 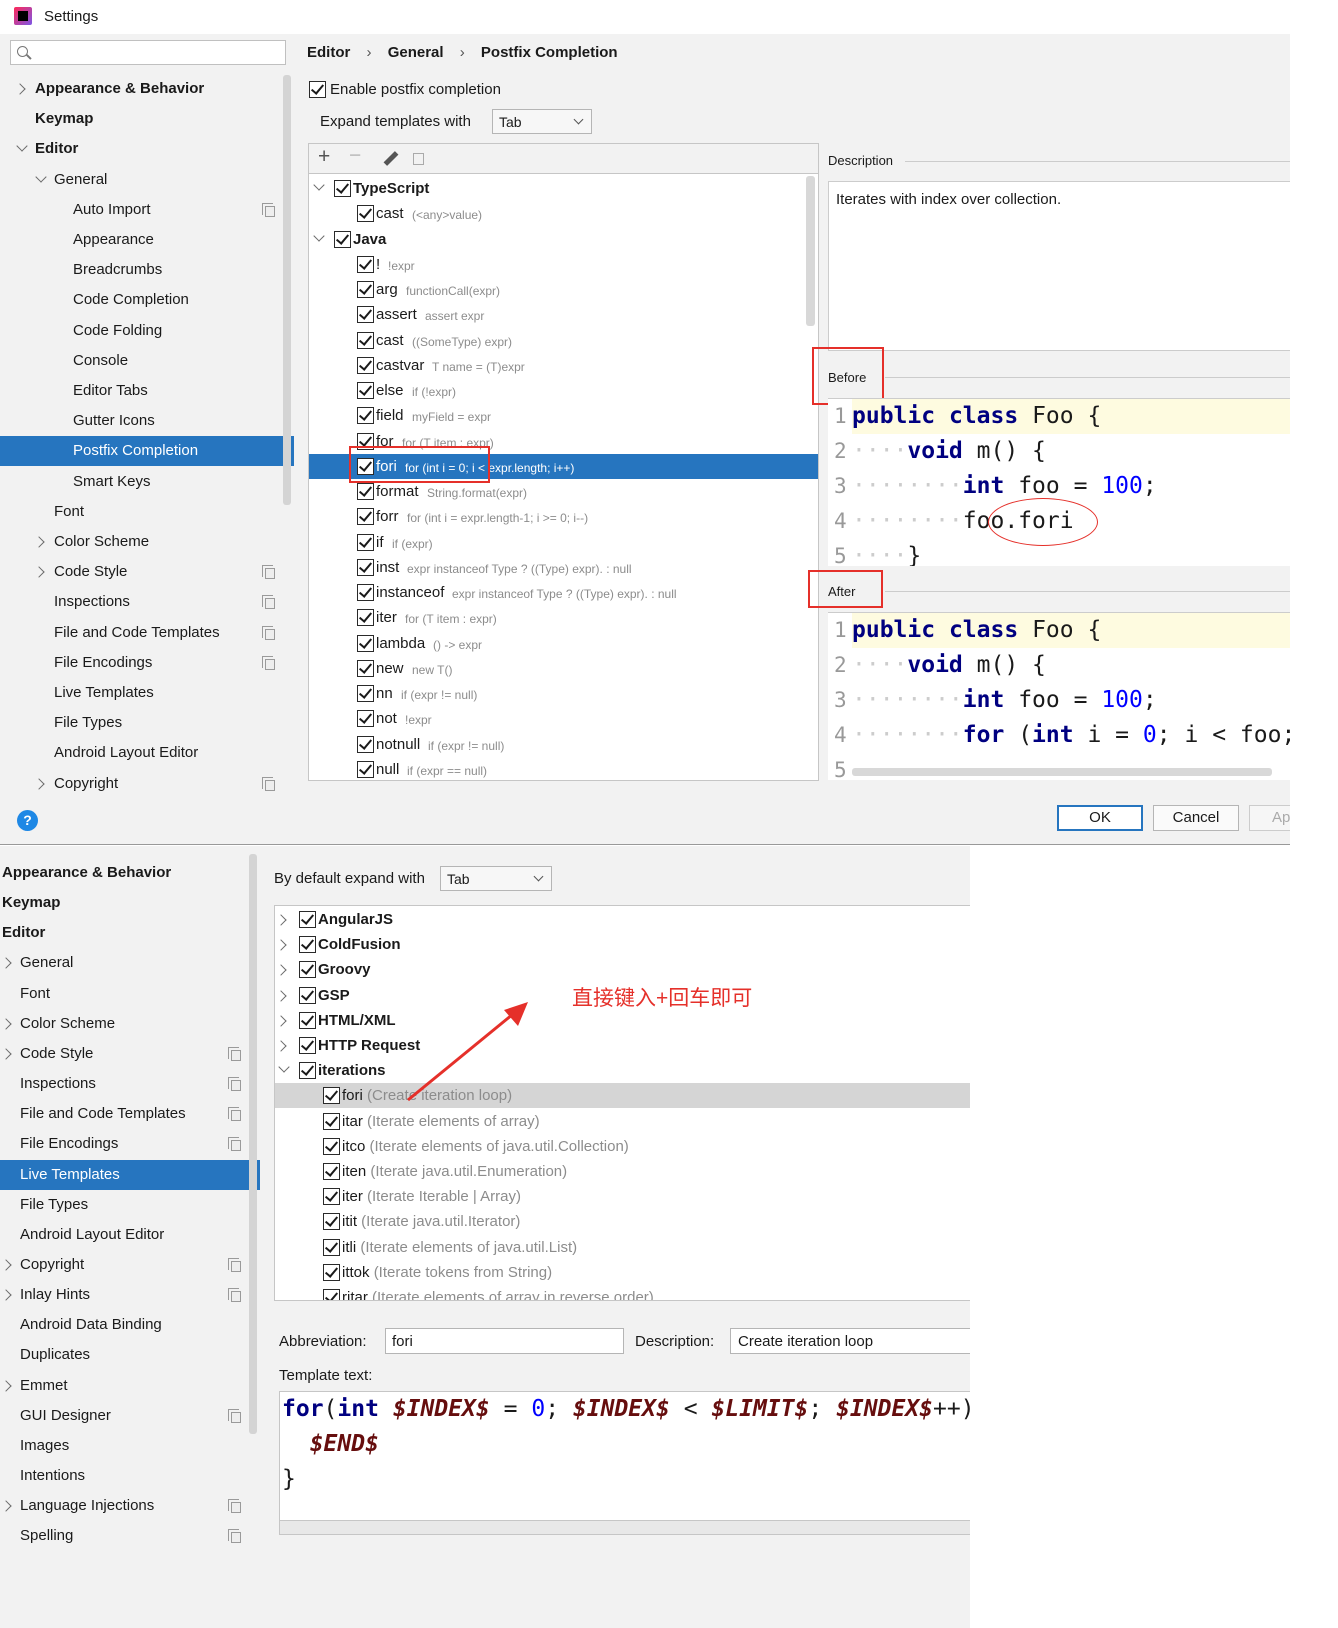 What do you see at coordinates (147, 421) in the screenshot?
I see `sidebar-item-gutter-icons: Gutter Icons` at bounding box center [147, 421].